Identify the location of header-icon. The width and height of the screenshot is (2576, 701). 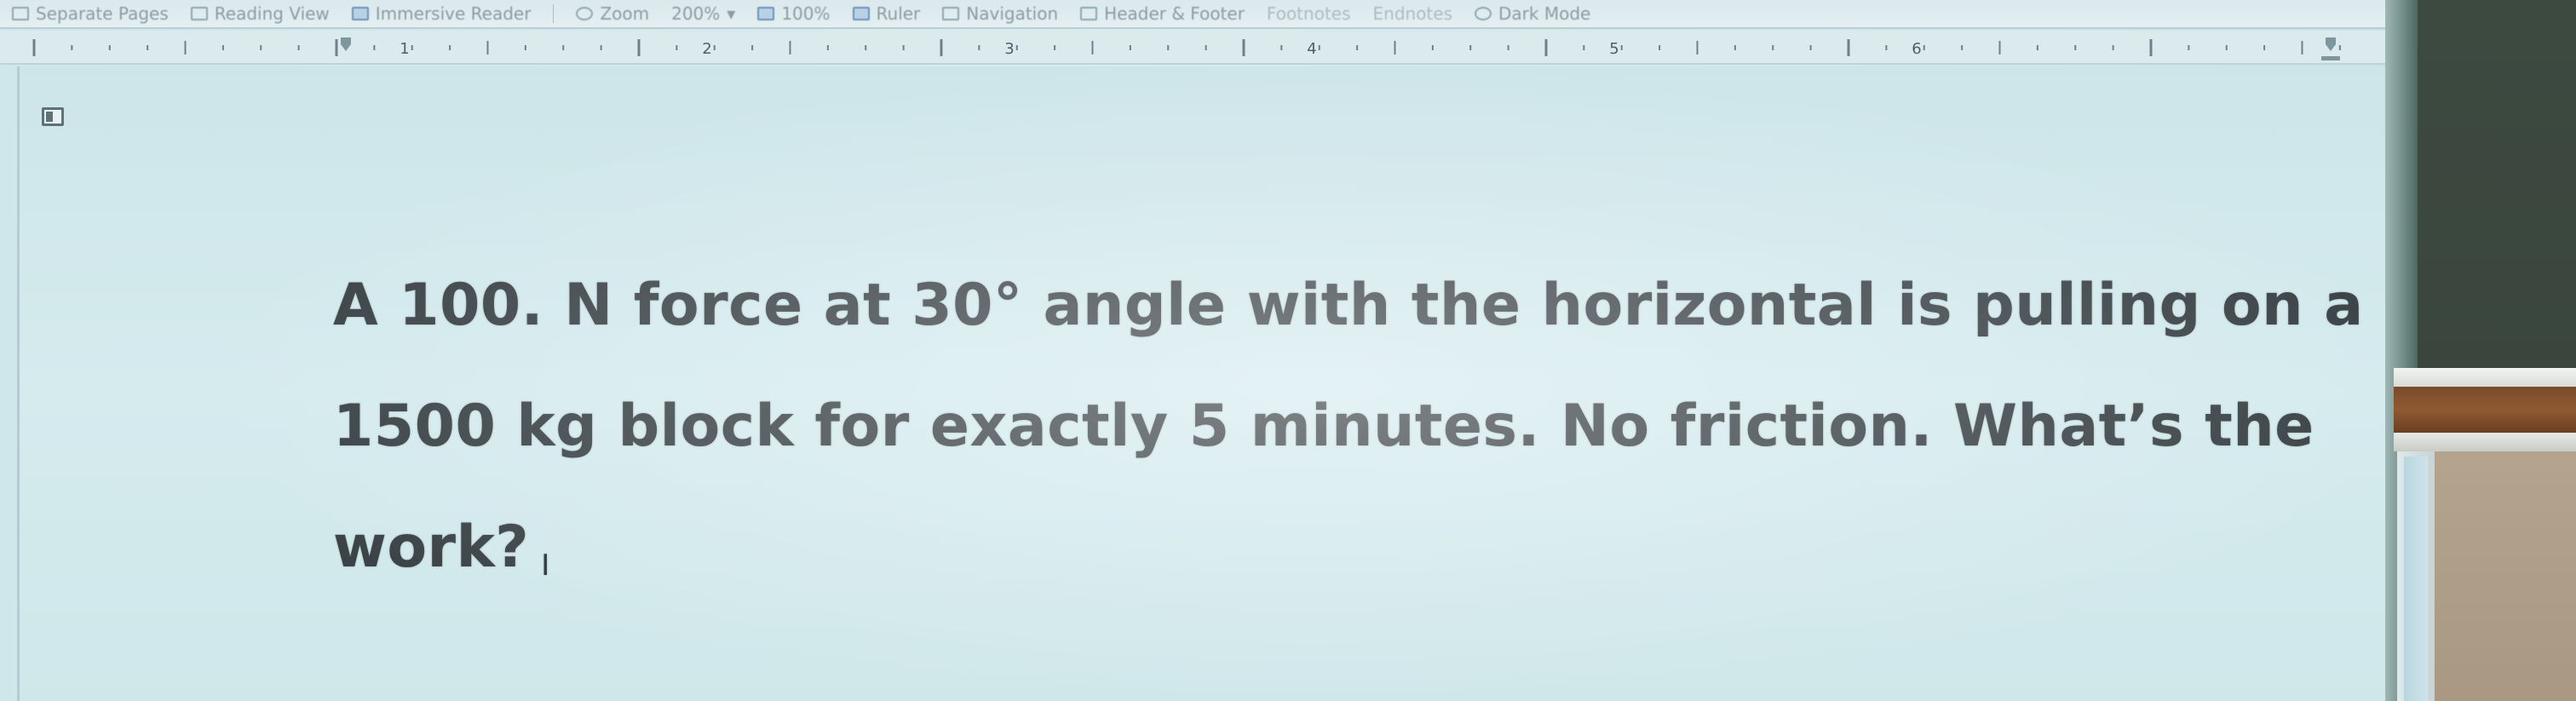
(1089, 13).